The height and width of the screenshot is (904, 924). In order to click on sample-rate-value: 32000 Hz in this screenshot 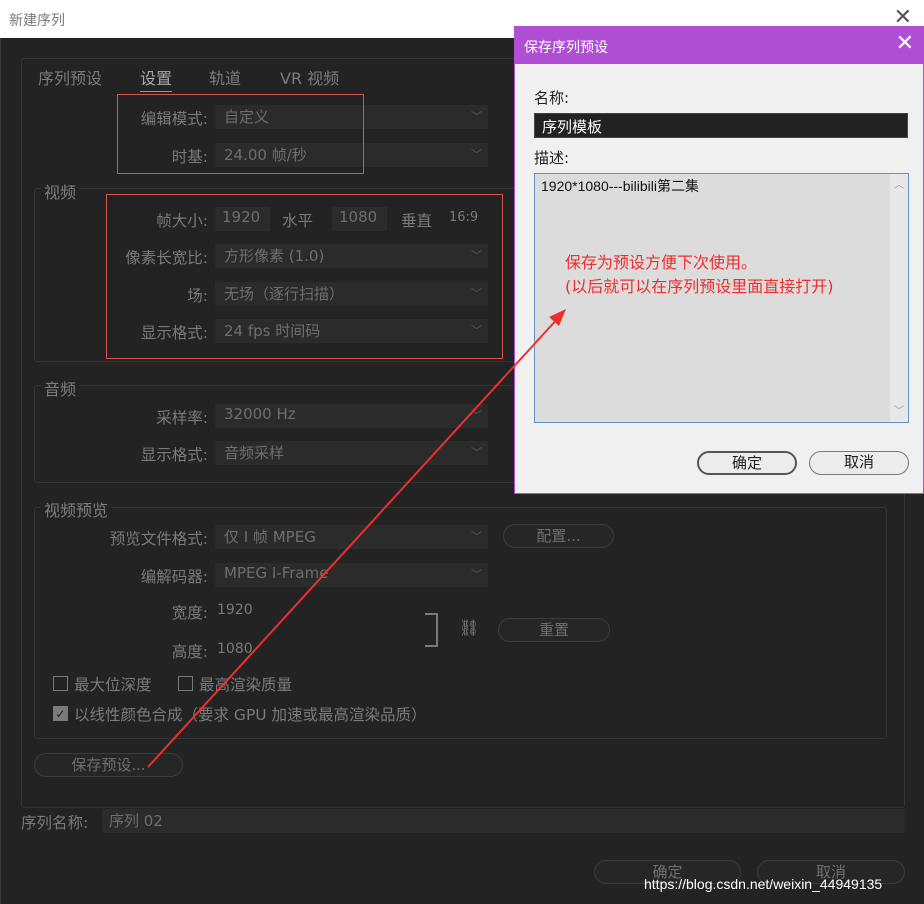, I will do `click(260, 414)`.